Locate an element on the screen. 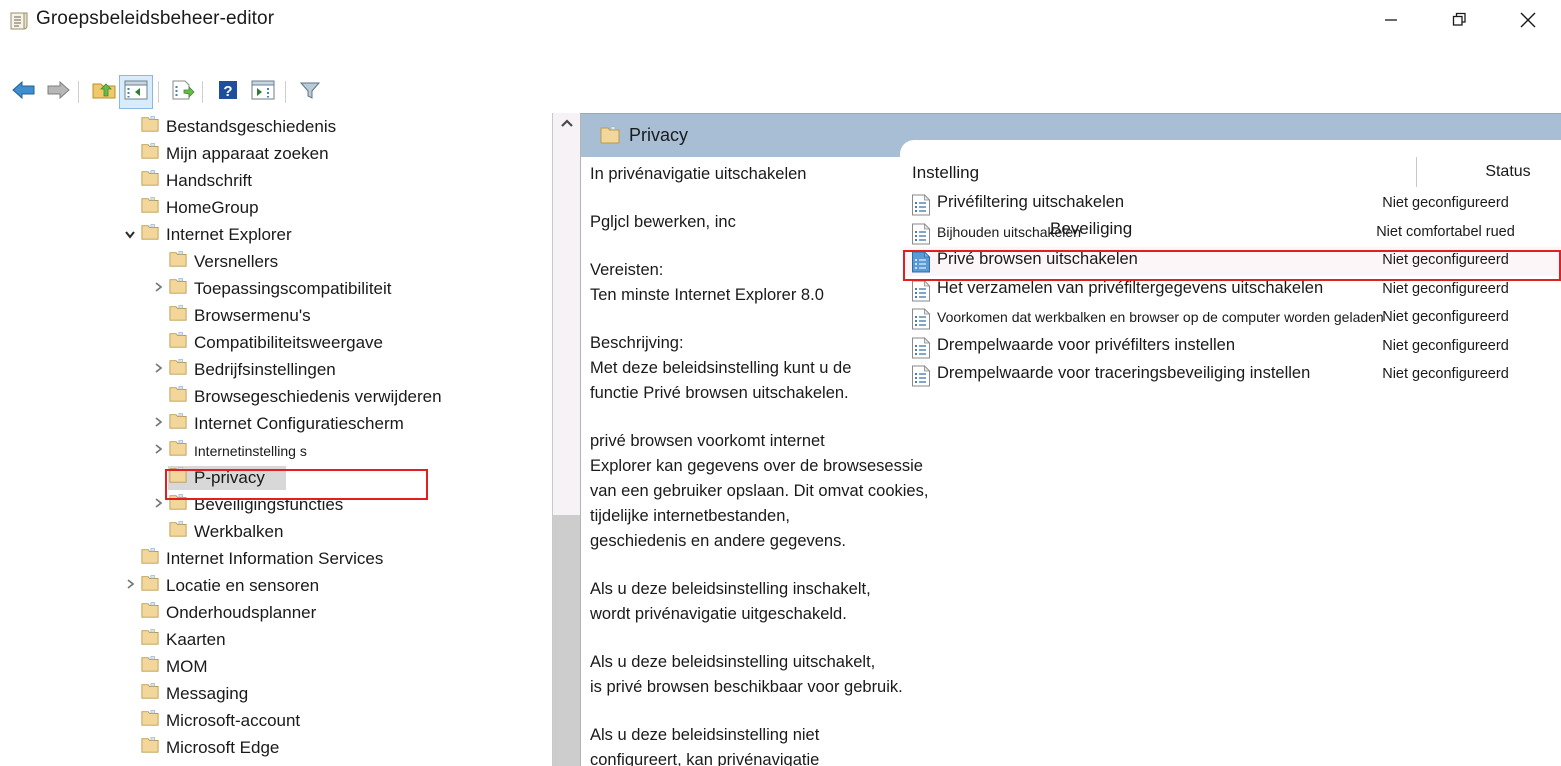 The width and height of the screenshot is (1561, 766). tree-item-label: Browsegeschiedenis verwijderen is located at coordinates (318, 396).